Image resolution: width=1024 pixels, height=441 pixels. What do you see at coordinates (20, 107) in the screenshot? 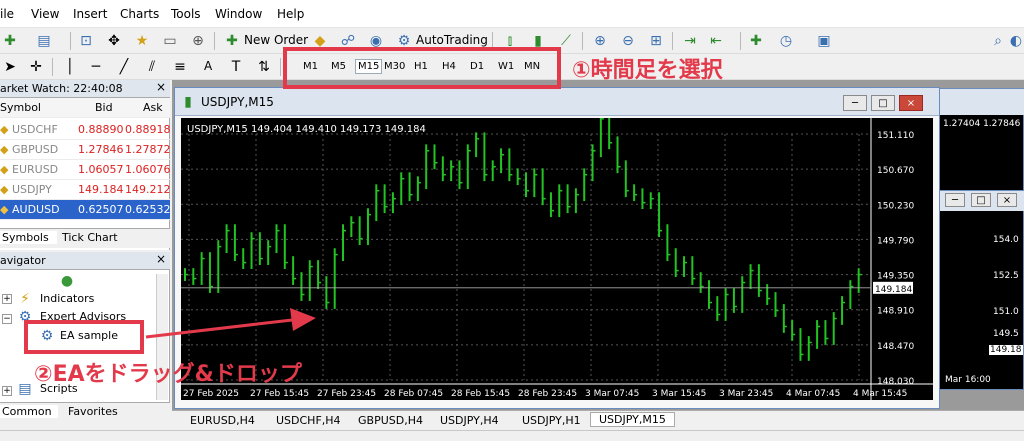
I see `column-symbol: Symbol` at bounding box center [20, 107].